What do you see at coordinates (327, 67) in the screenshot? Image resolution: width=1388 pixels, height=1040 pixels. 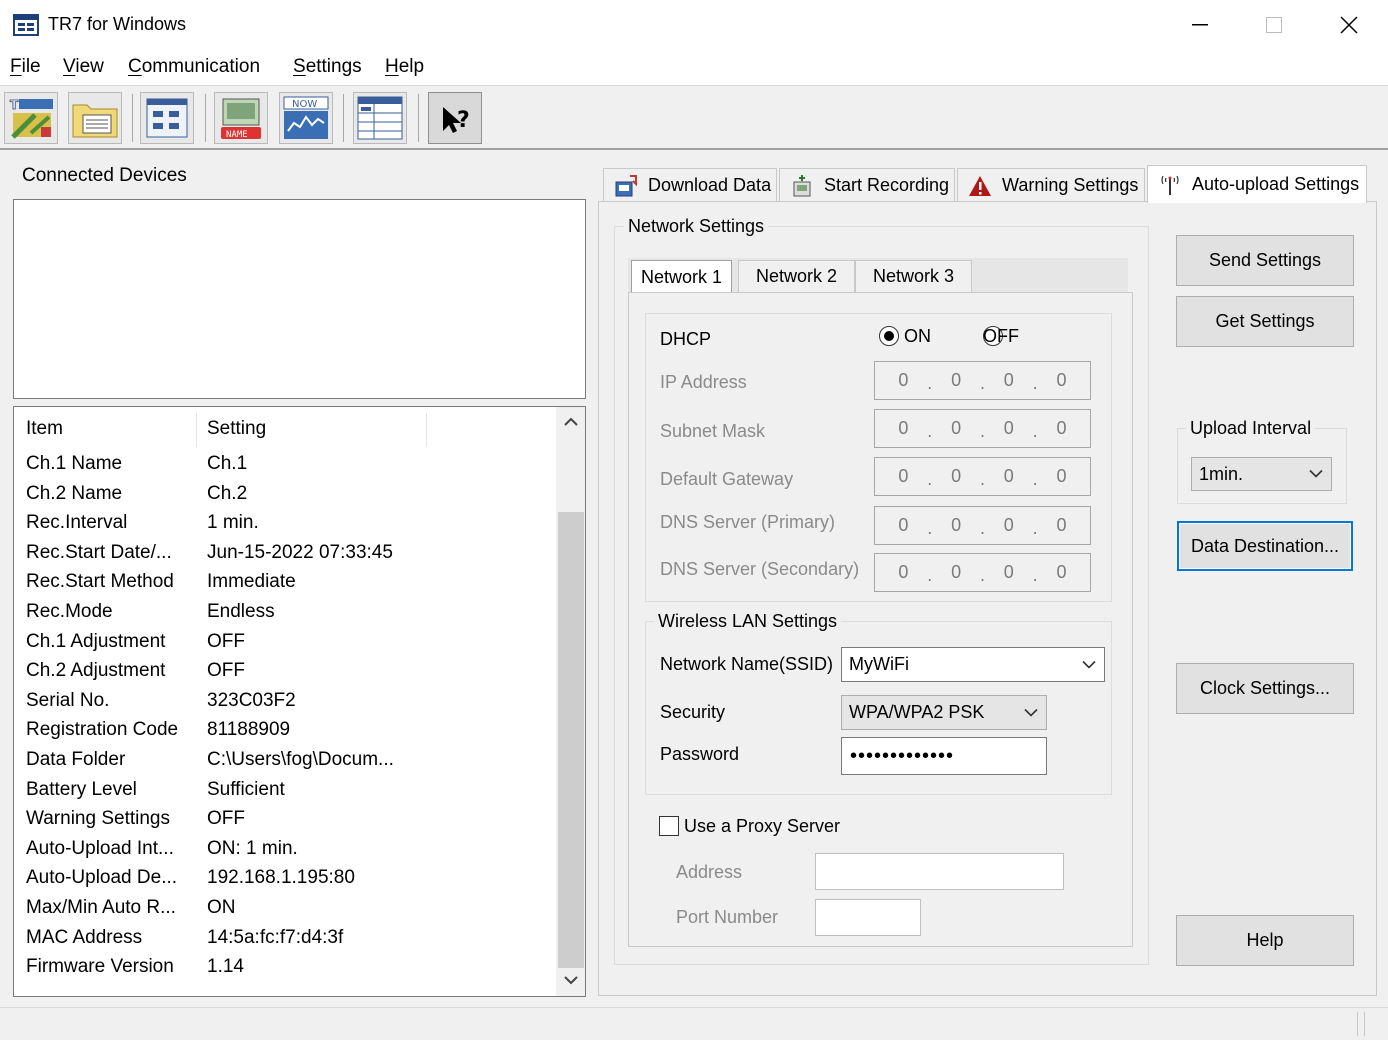 I see `menu-settings: Settings` at bounding box center [327, 67].